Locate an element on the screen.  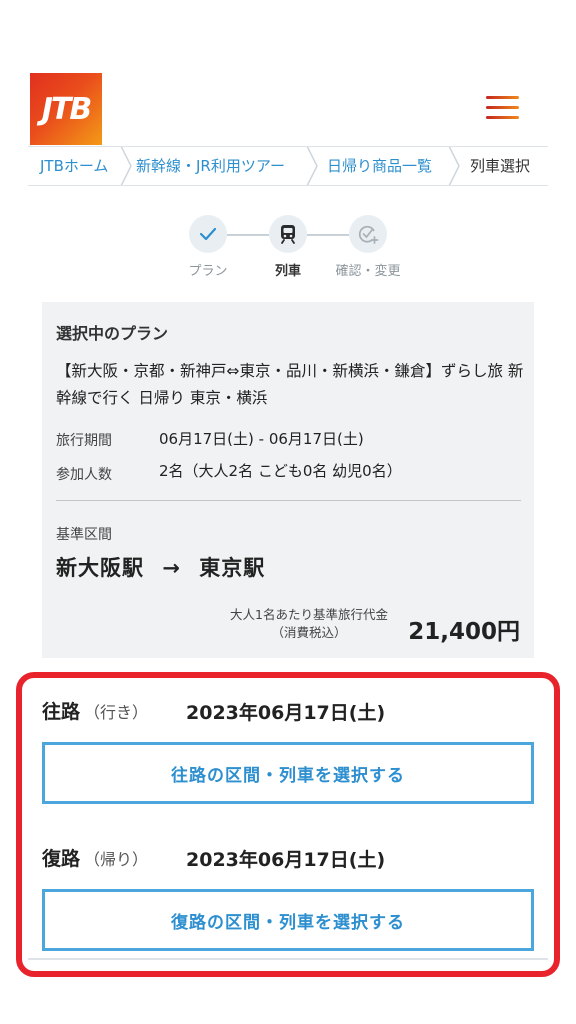
progress-steps: プラン 列車 確認・変更 is located at coordinates (288, 247).